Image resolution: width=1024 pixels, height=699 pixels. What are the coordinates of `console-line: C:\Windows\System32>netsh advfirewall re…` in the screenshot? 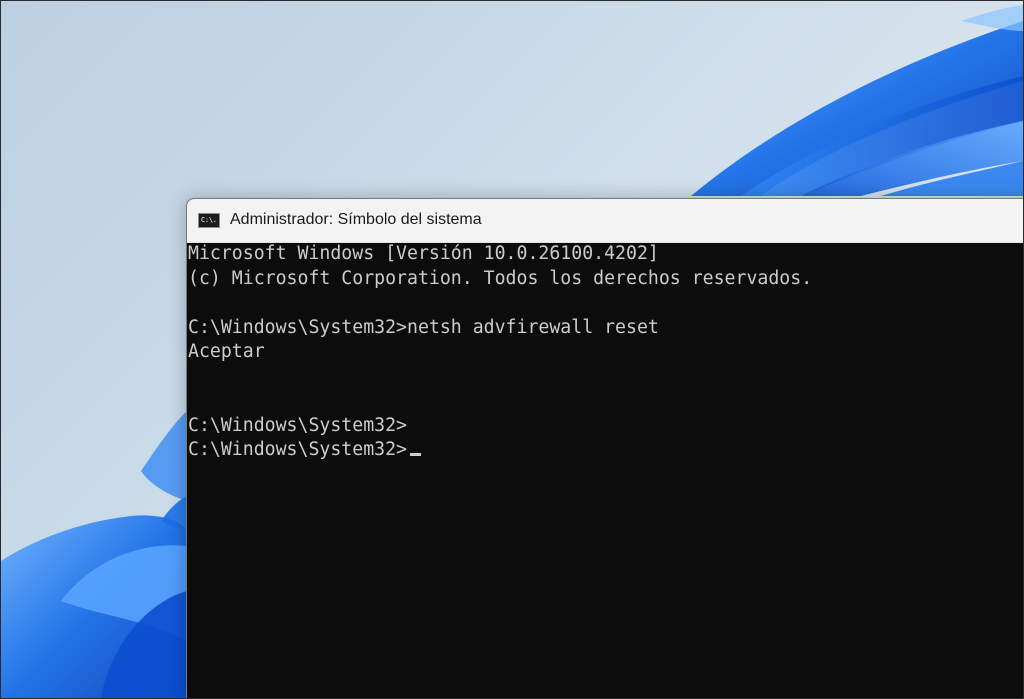 It's located at (423, 327).